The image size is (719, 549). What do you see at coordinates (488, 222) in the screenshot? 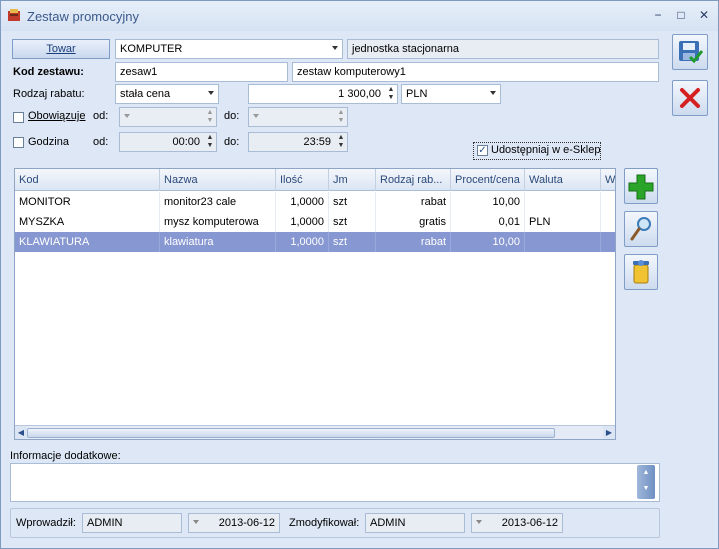
I see `cell-procent: 0,01` at bounding box center [488, 222].